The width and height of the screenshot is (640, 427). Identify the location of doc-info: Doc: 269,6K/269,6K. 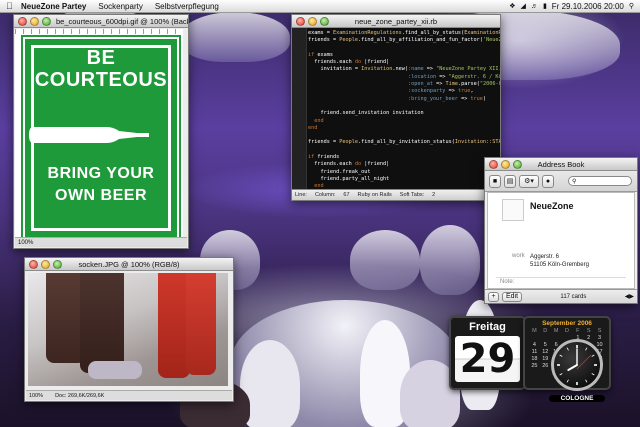
(79, 396).